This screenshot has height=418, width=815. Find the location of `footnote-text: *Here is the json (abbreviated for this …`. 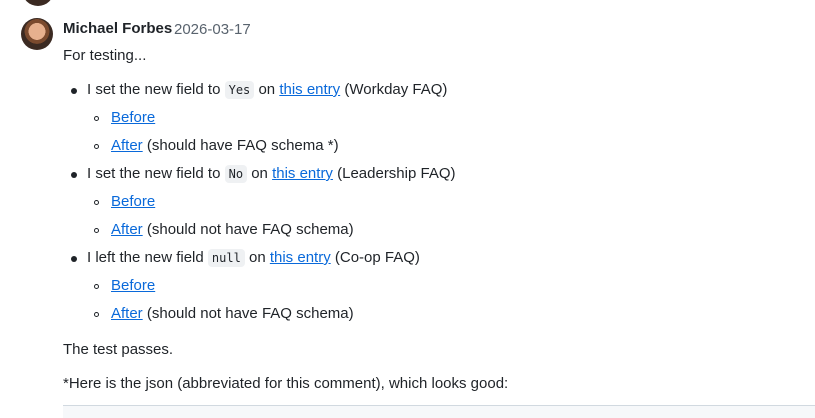

footnote-text: *Here is the json (abbreviated for this … is located at coordinates (286, 383).